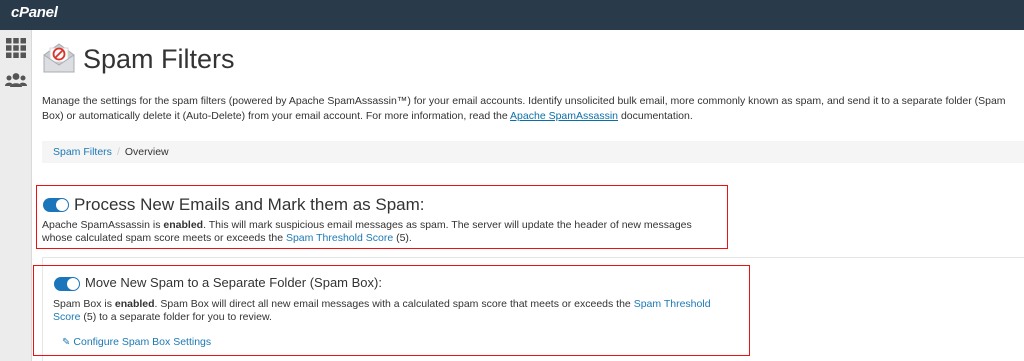  What do you see at coordinates (34, 12) in the screenshot?
I see `cpanel-logo: cPanel` at bounding box center [34, 12].